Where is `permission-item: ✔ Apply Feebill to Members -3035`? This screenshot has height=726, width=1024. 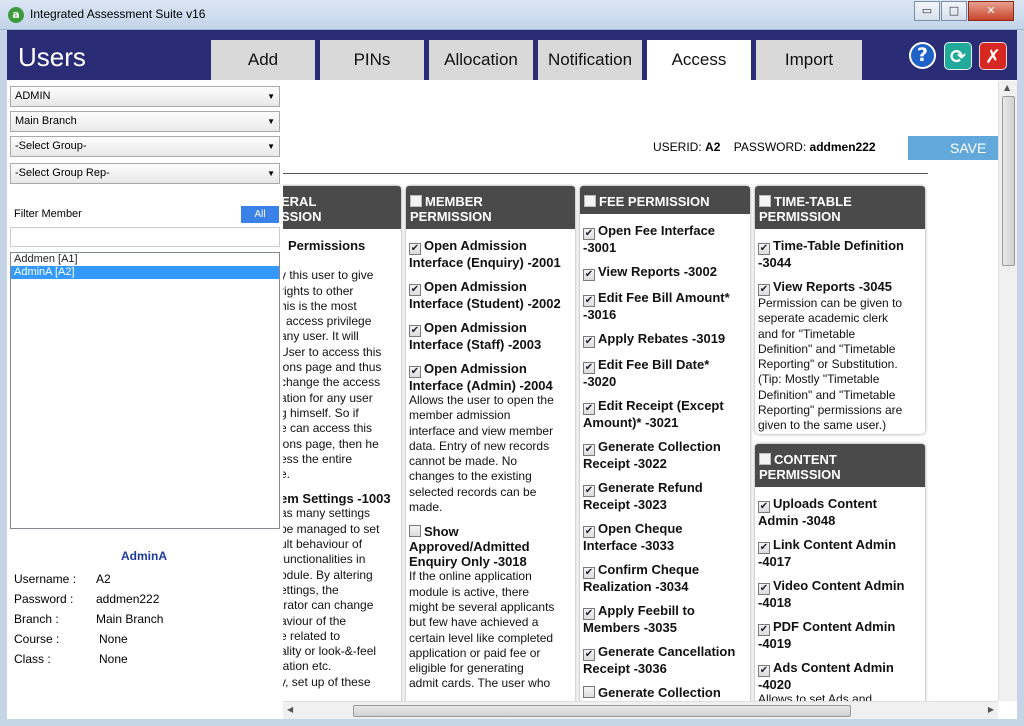
permission-item: ✔ Apply Feebill to Members -3035 is located at coordinates (665, 619).